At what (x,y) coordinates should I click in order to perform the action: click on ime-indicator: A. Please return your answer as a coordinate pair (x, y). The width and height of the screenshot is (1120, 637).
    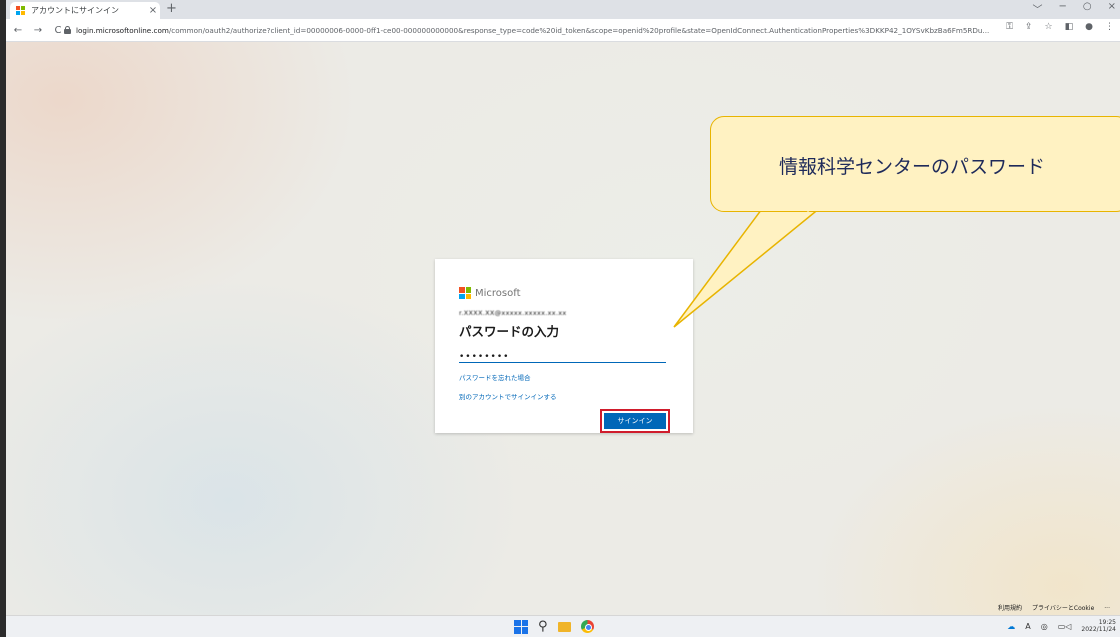
    Looking at the image, I should click on (1027, 626).